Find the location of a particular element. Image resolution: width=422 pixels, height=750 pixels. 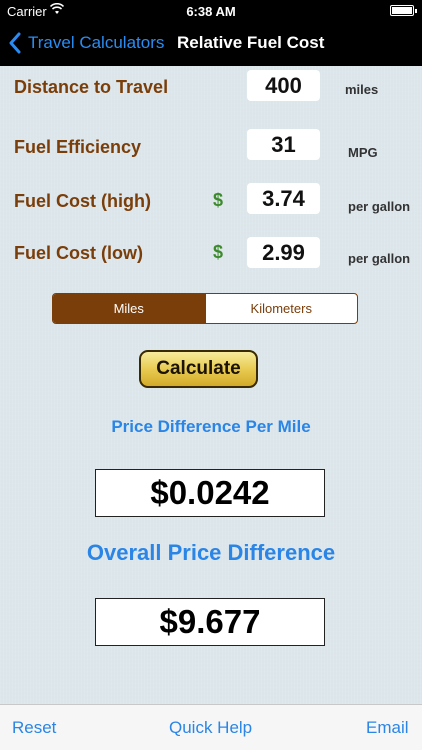

units-segmented-control: Miles Kilometers is located at coordinates (205, 308).